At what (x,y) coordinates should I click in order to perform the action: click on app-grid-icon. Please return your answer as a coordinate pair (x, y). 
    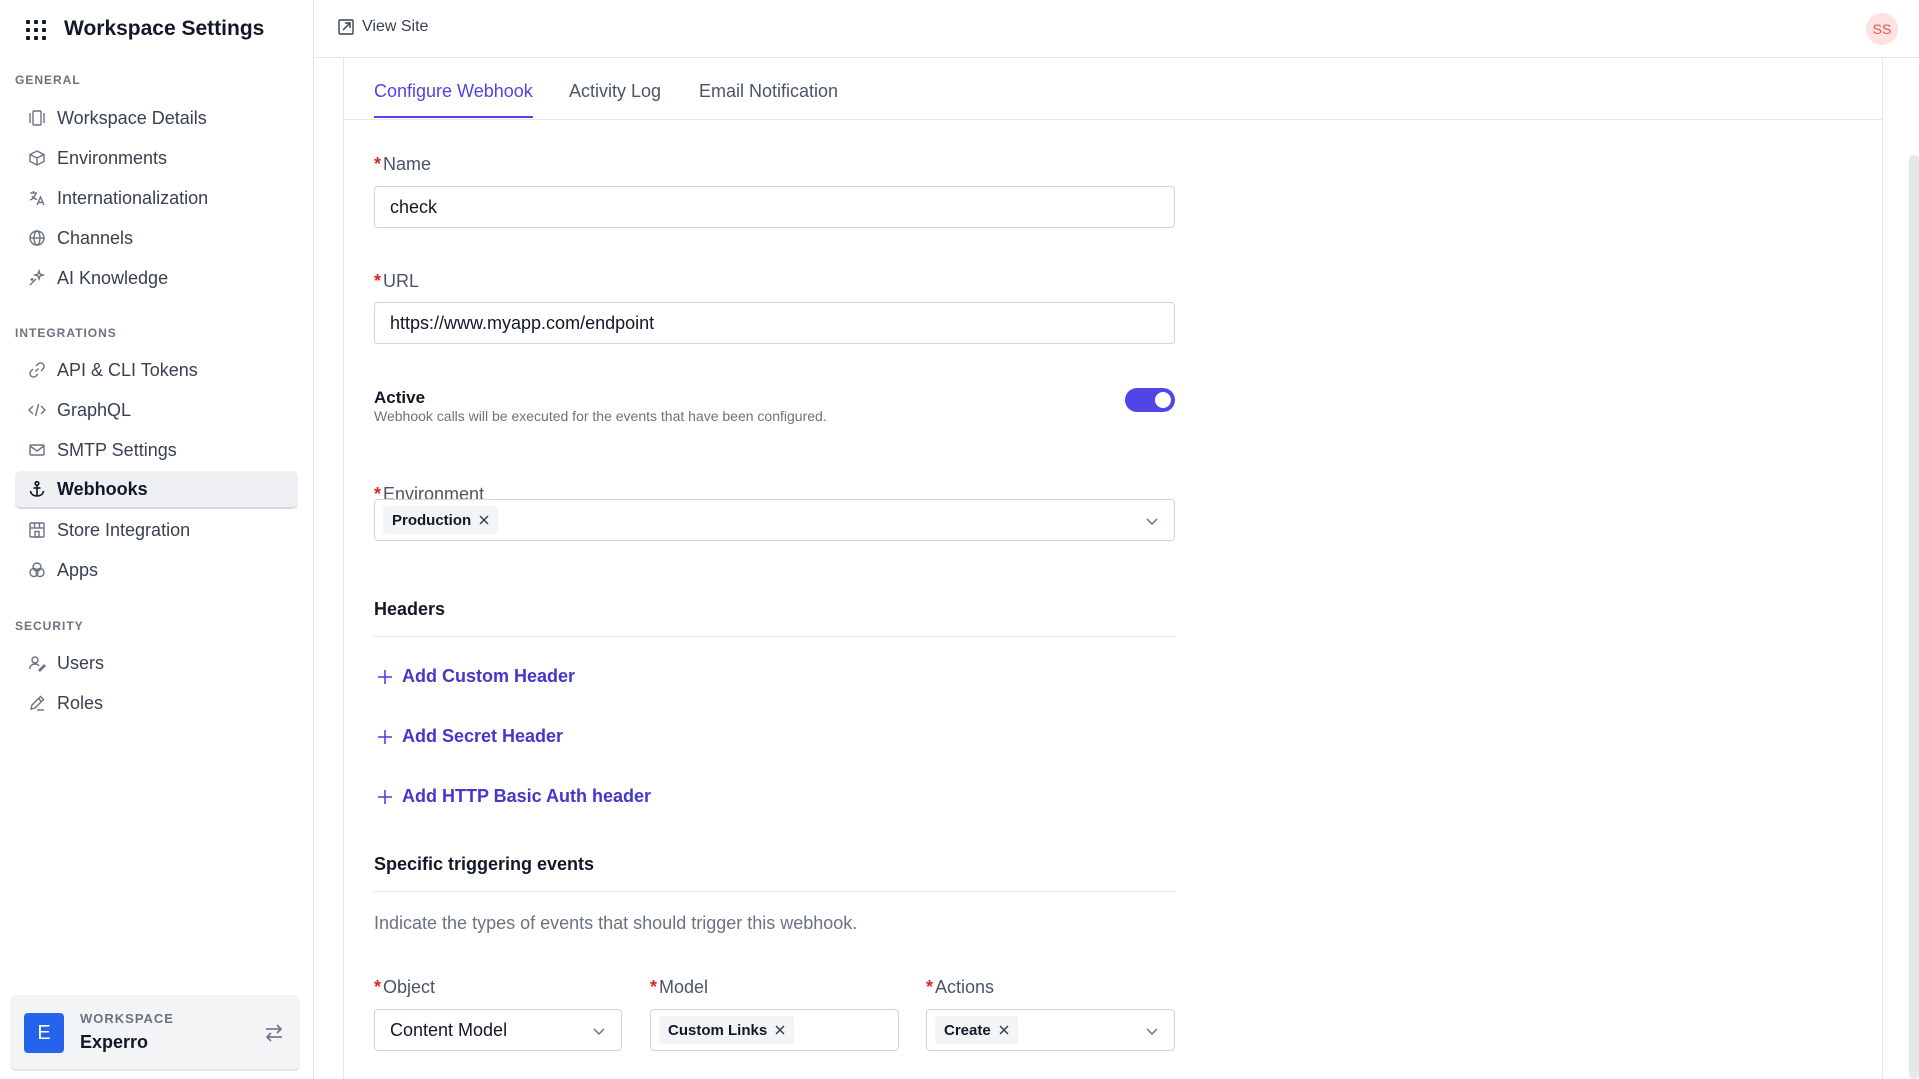
    Looking at the image, I should click on (36, 30).